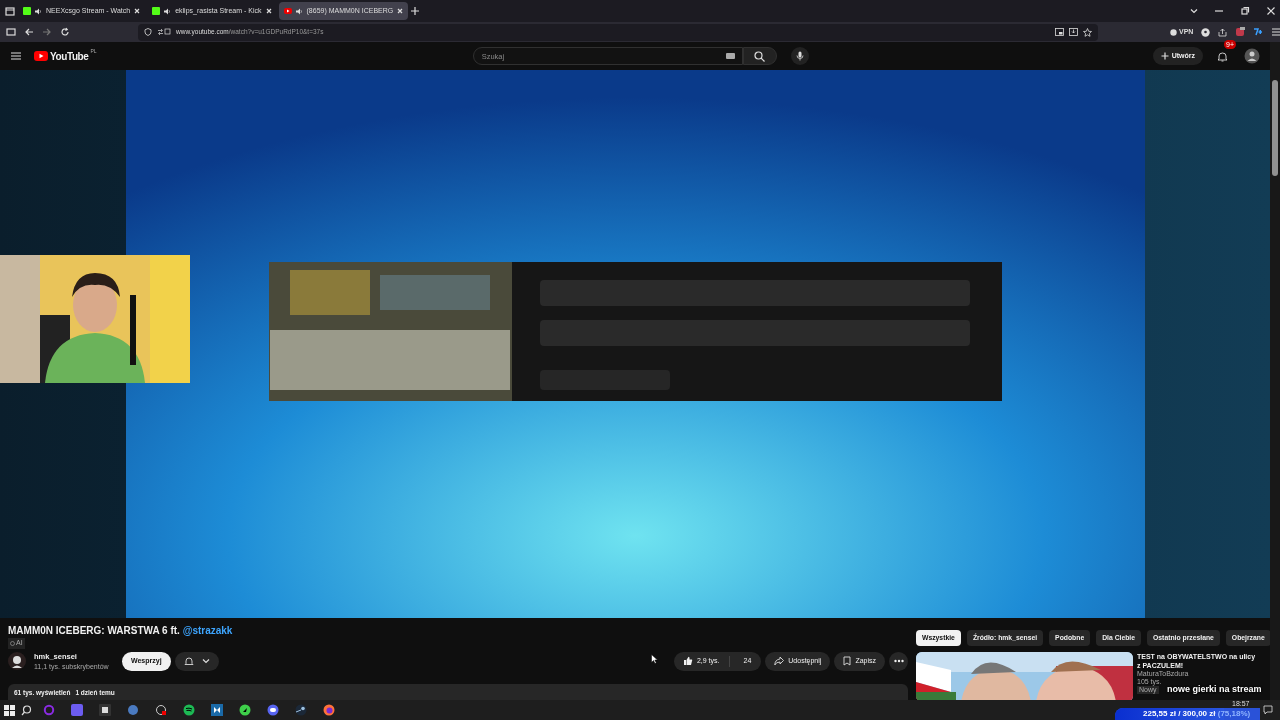  Describe the element at coordinates (329, 710) in the screenshot. I see `browser-icon` at that location.